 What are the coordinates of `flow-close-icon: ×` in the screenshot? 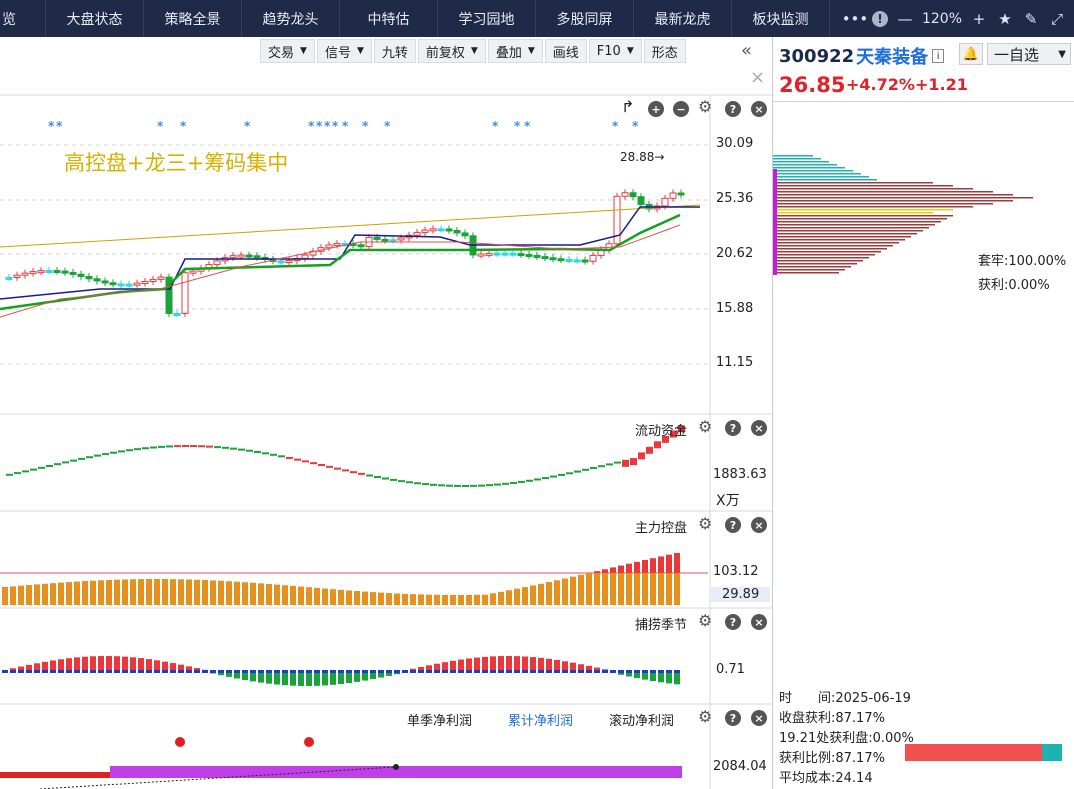 It's located at (759, 428).